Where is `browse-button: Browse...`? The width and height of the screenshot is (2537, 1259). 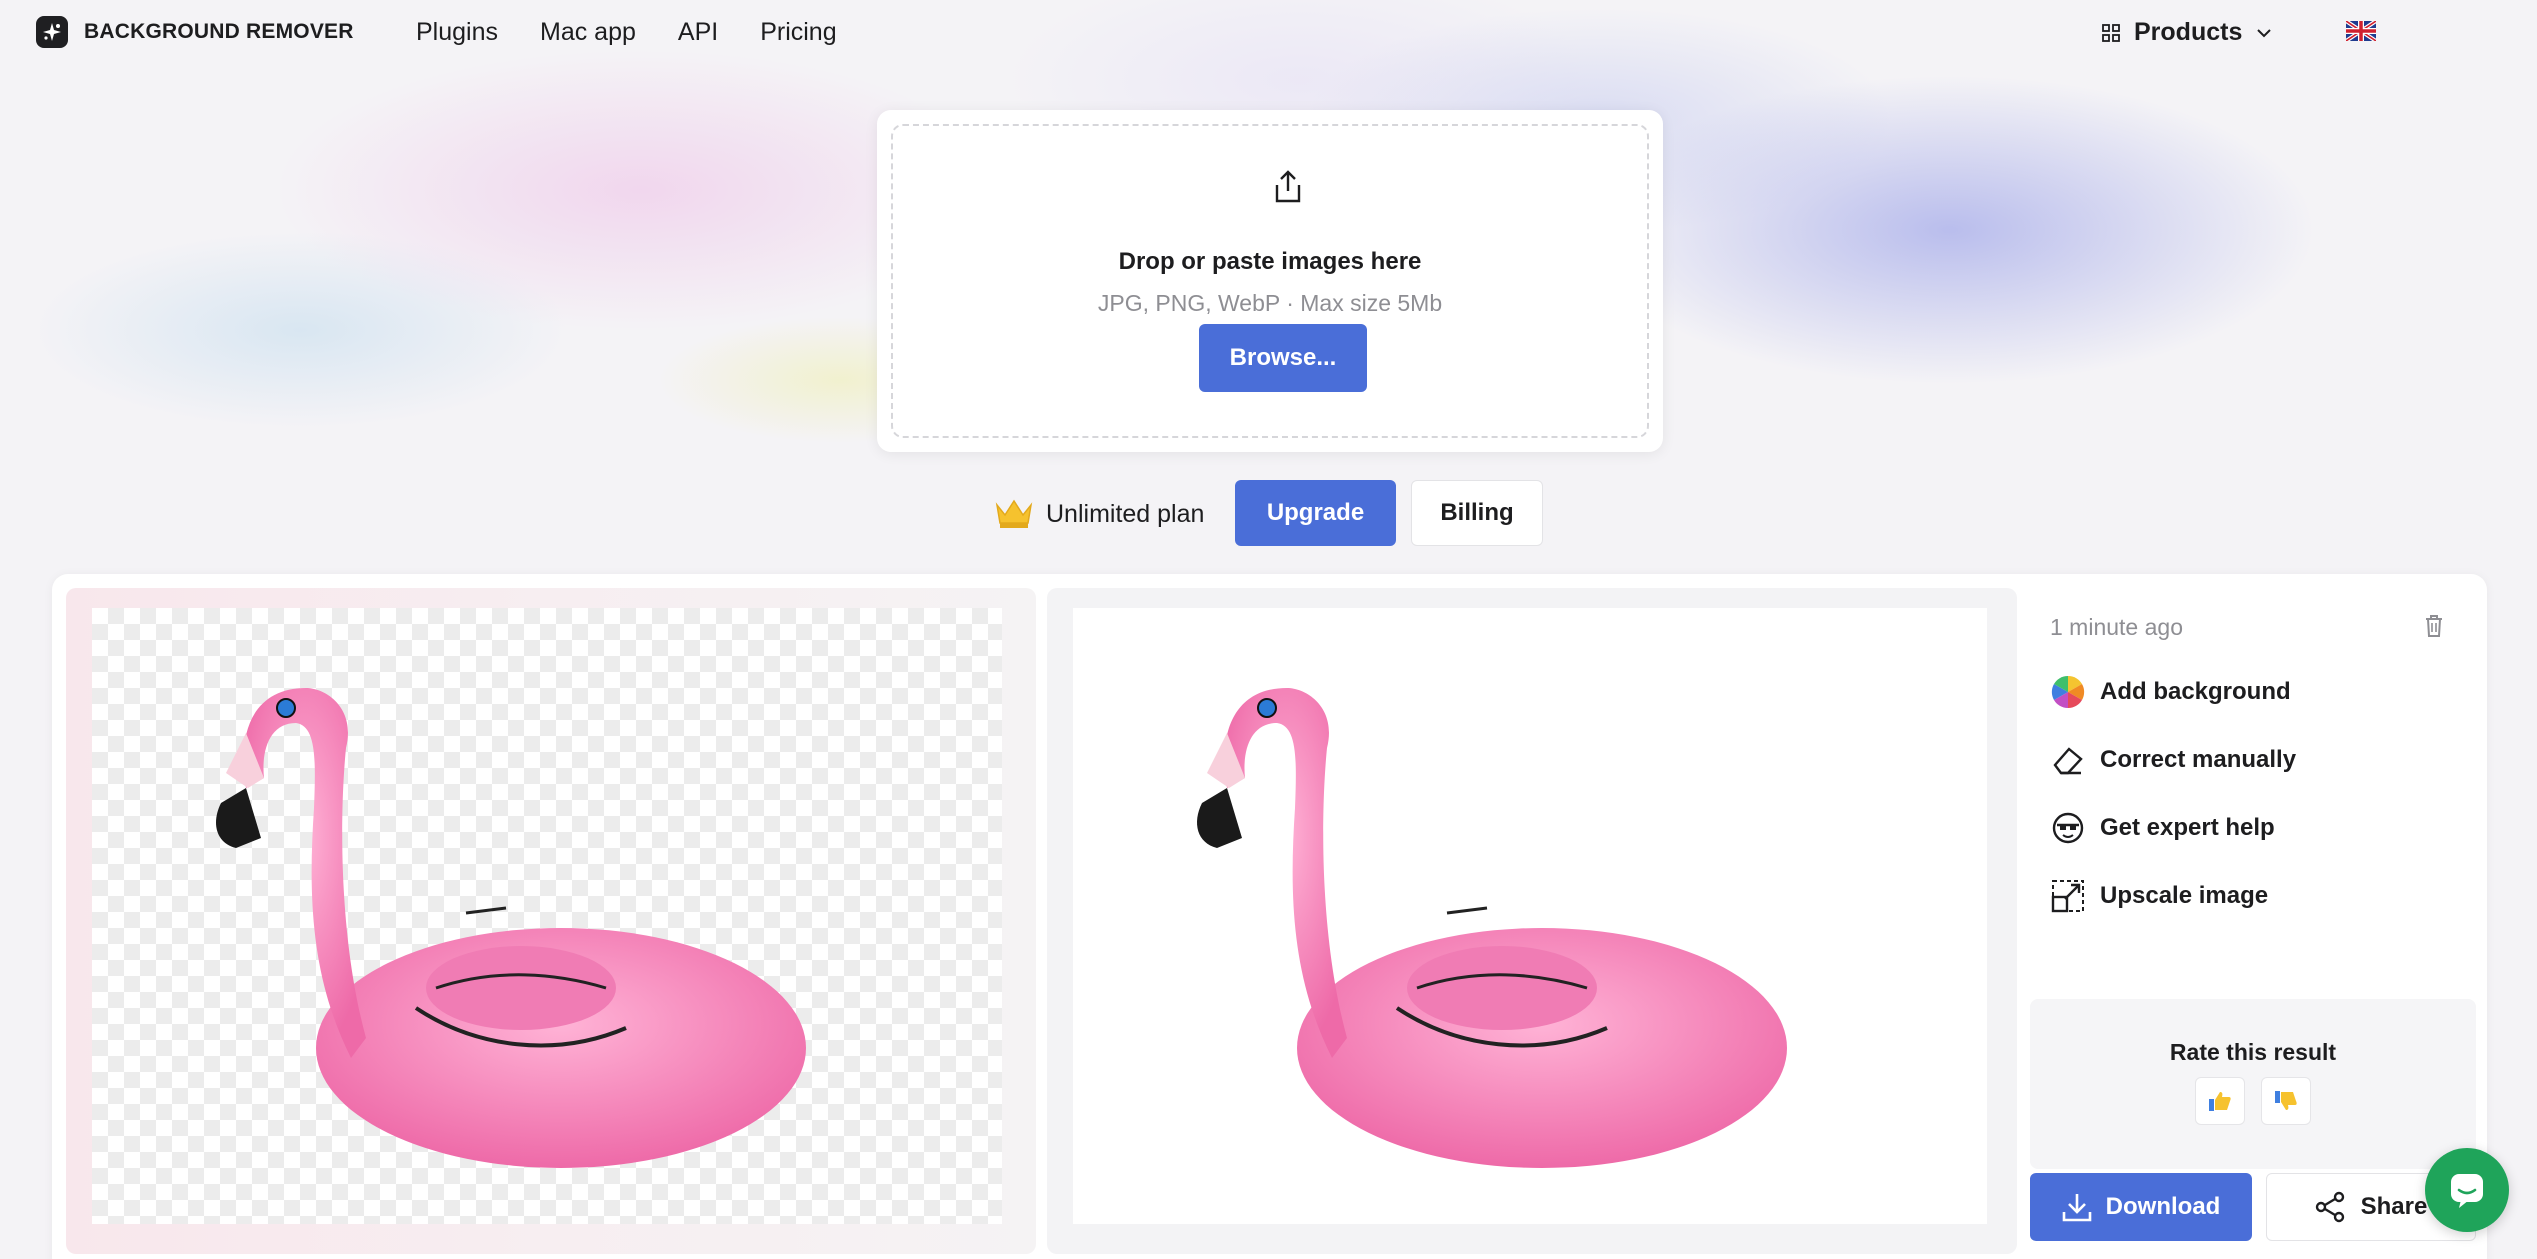 browse-button: Browse... is located at coordinates (1283, 358).